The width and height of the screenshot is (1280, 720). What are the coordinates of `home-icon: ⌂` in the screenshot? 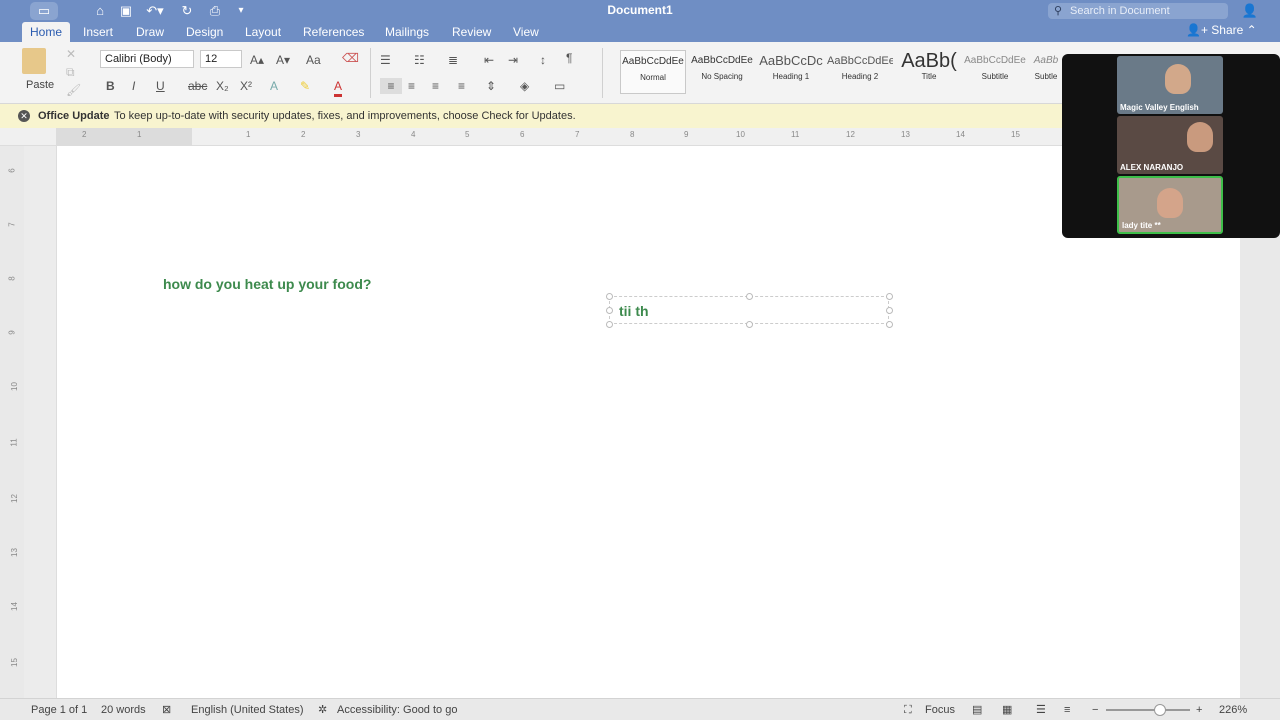 It's located at (100, 11).